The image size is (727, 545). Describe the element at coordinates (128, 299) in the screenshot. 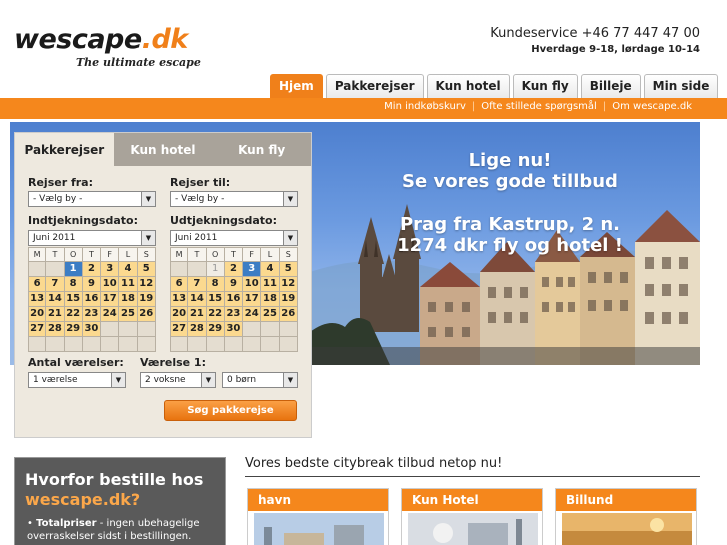

I see `checkin-day: 18` at that location.